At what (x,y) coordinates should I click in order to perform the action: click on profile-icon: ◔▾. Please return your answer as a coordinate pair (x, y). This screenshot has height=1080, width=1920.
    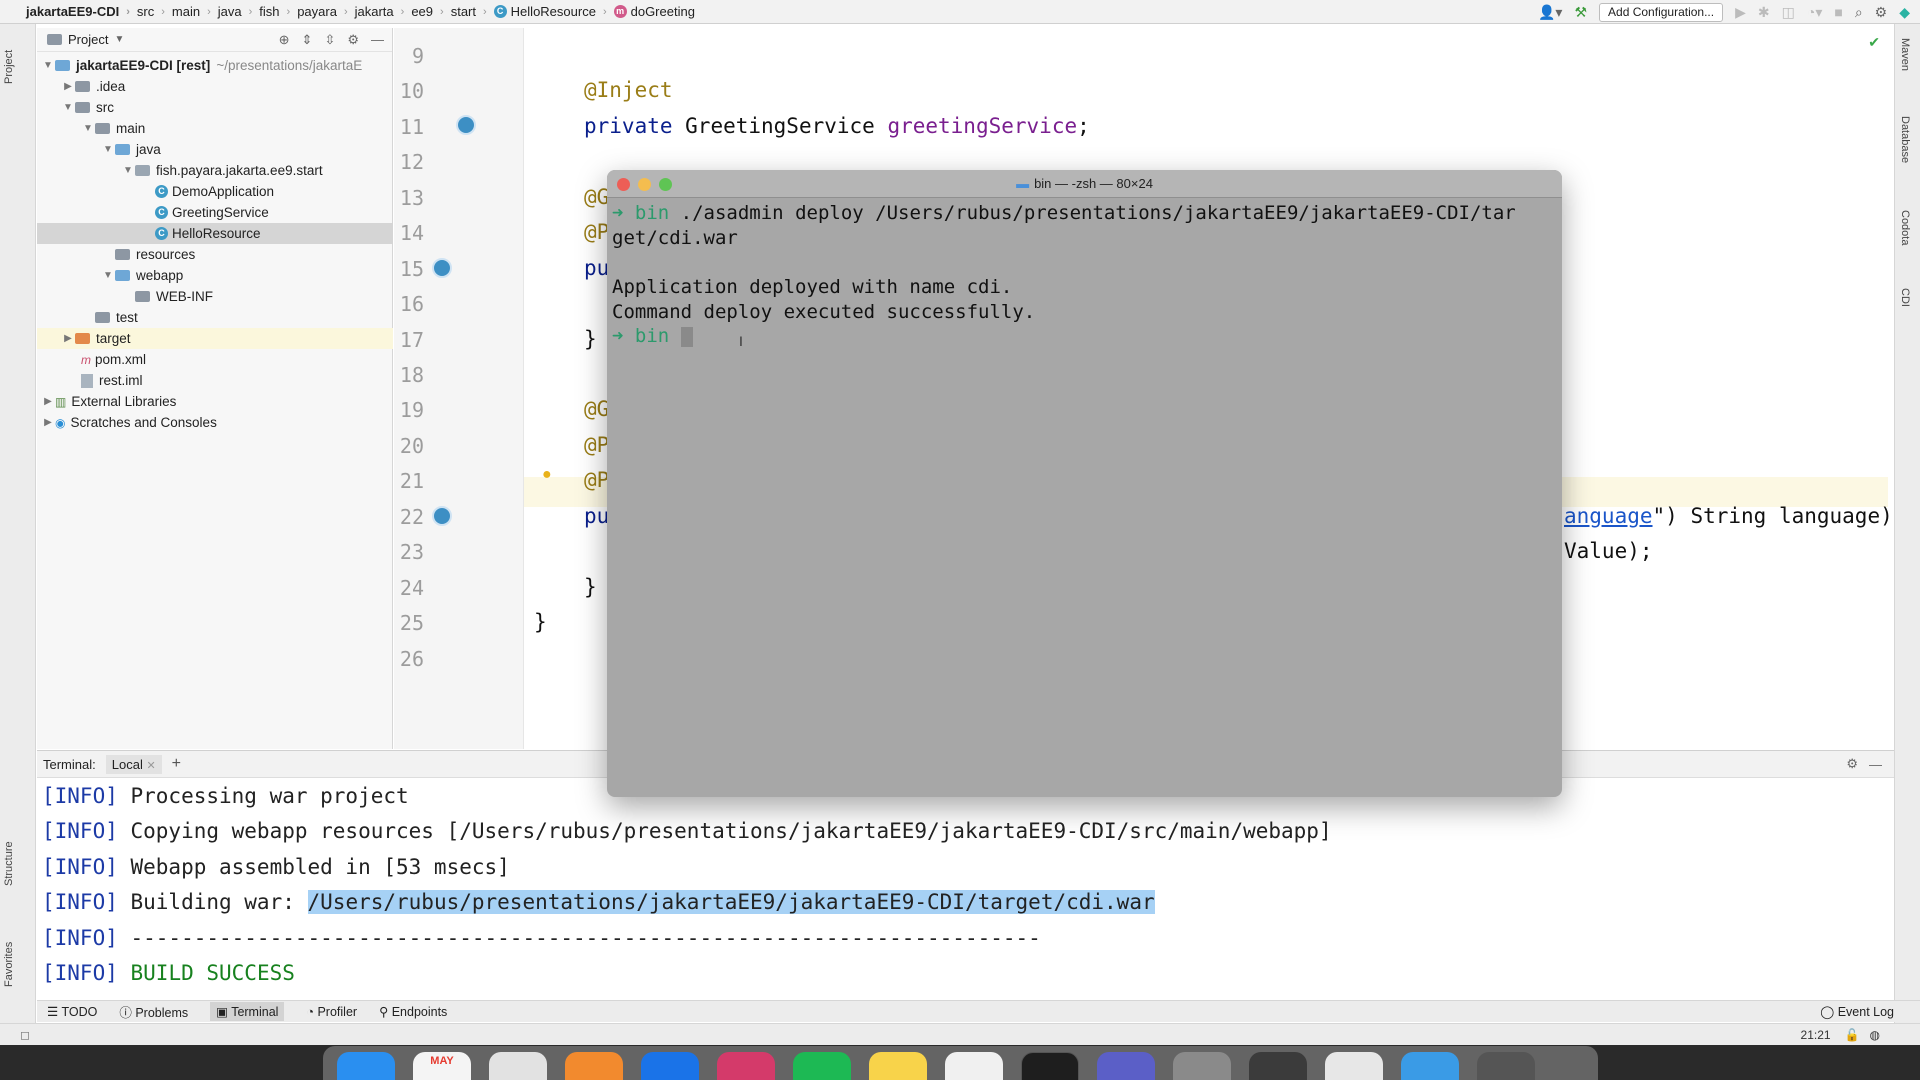
    Looking at the image, I should click on (1814, 12).